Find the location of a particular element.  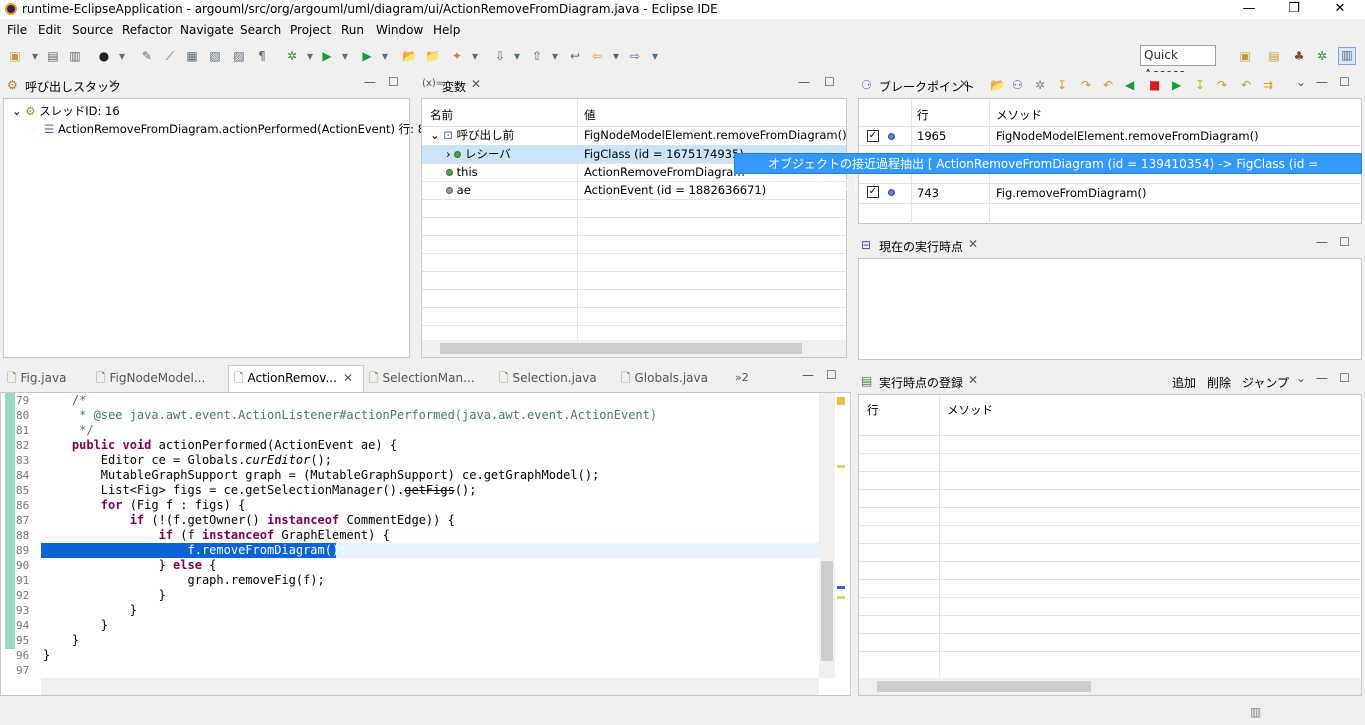

thread-row: ⌄ ⚙ スレッドID: 16 is located at coordinates (66, 111).